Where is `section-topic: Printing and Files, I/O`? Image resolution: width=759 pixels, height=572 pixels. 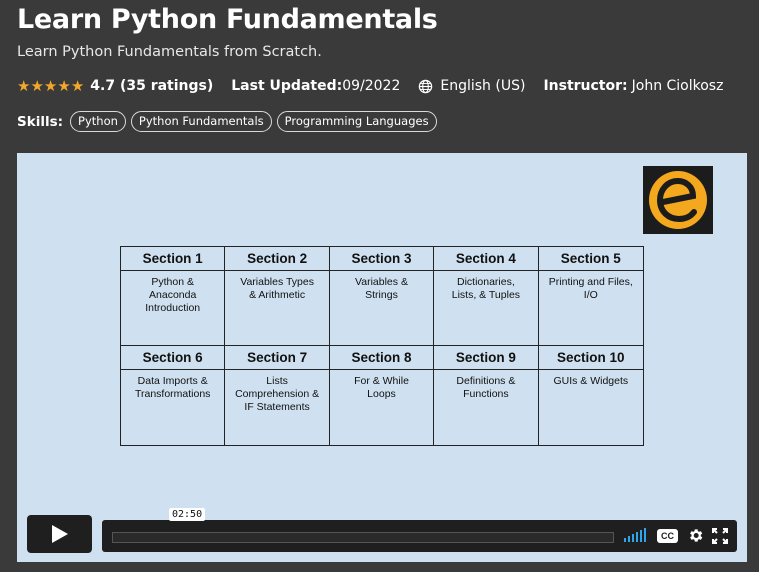
section-topic: Printing and Files, I/O is located at coordinates (590, 288).